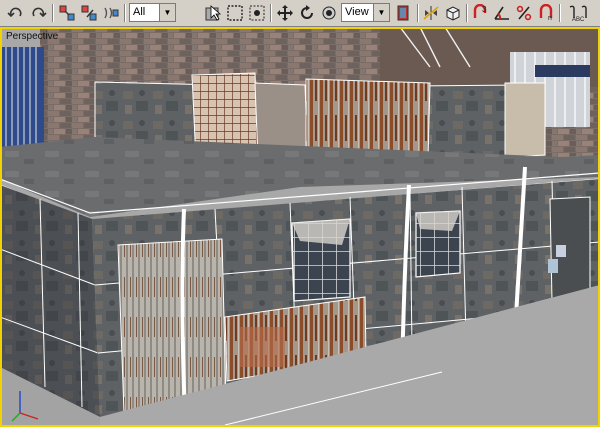  I want to click on align-icon, so click(453, 13).